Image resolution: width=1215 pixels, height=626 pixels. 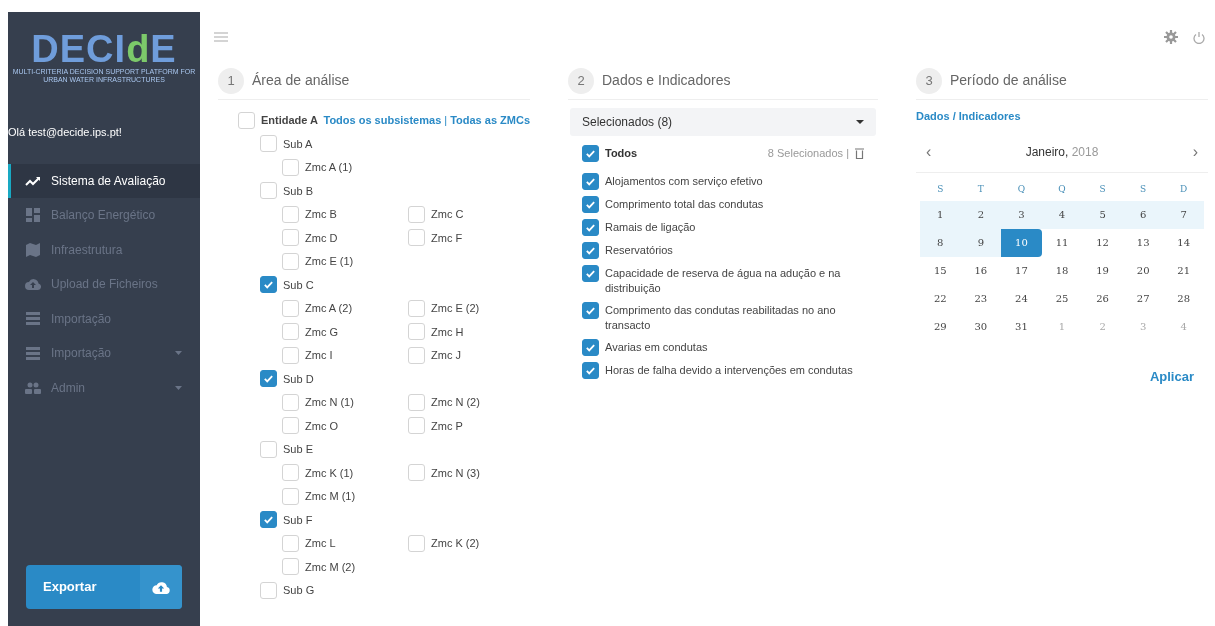 What do you see at coordinates (685, 204) in the screenshot?
I see `indicator-label: Comprimento total das condutas` at bounding box center [685, 204].